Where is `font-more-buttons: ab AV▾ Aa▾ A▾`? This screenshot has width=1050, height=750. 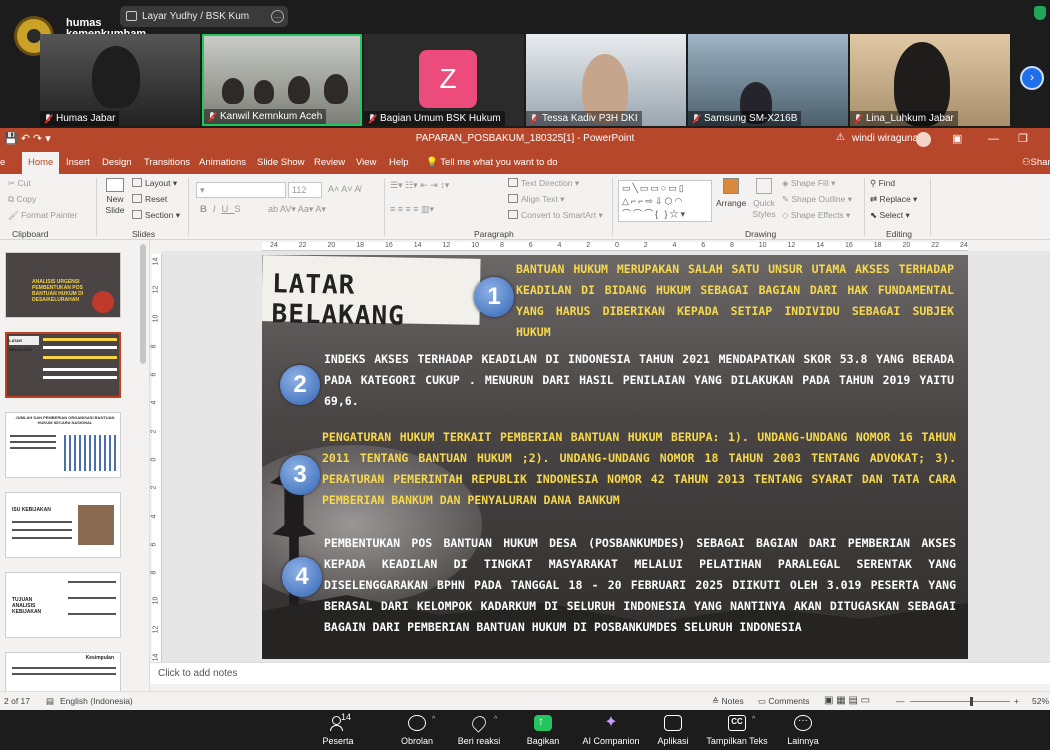 font-more-buttons: ab AV▾ Aa▾ A▾ is located at coordinates (297, 209).